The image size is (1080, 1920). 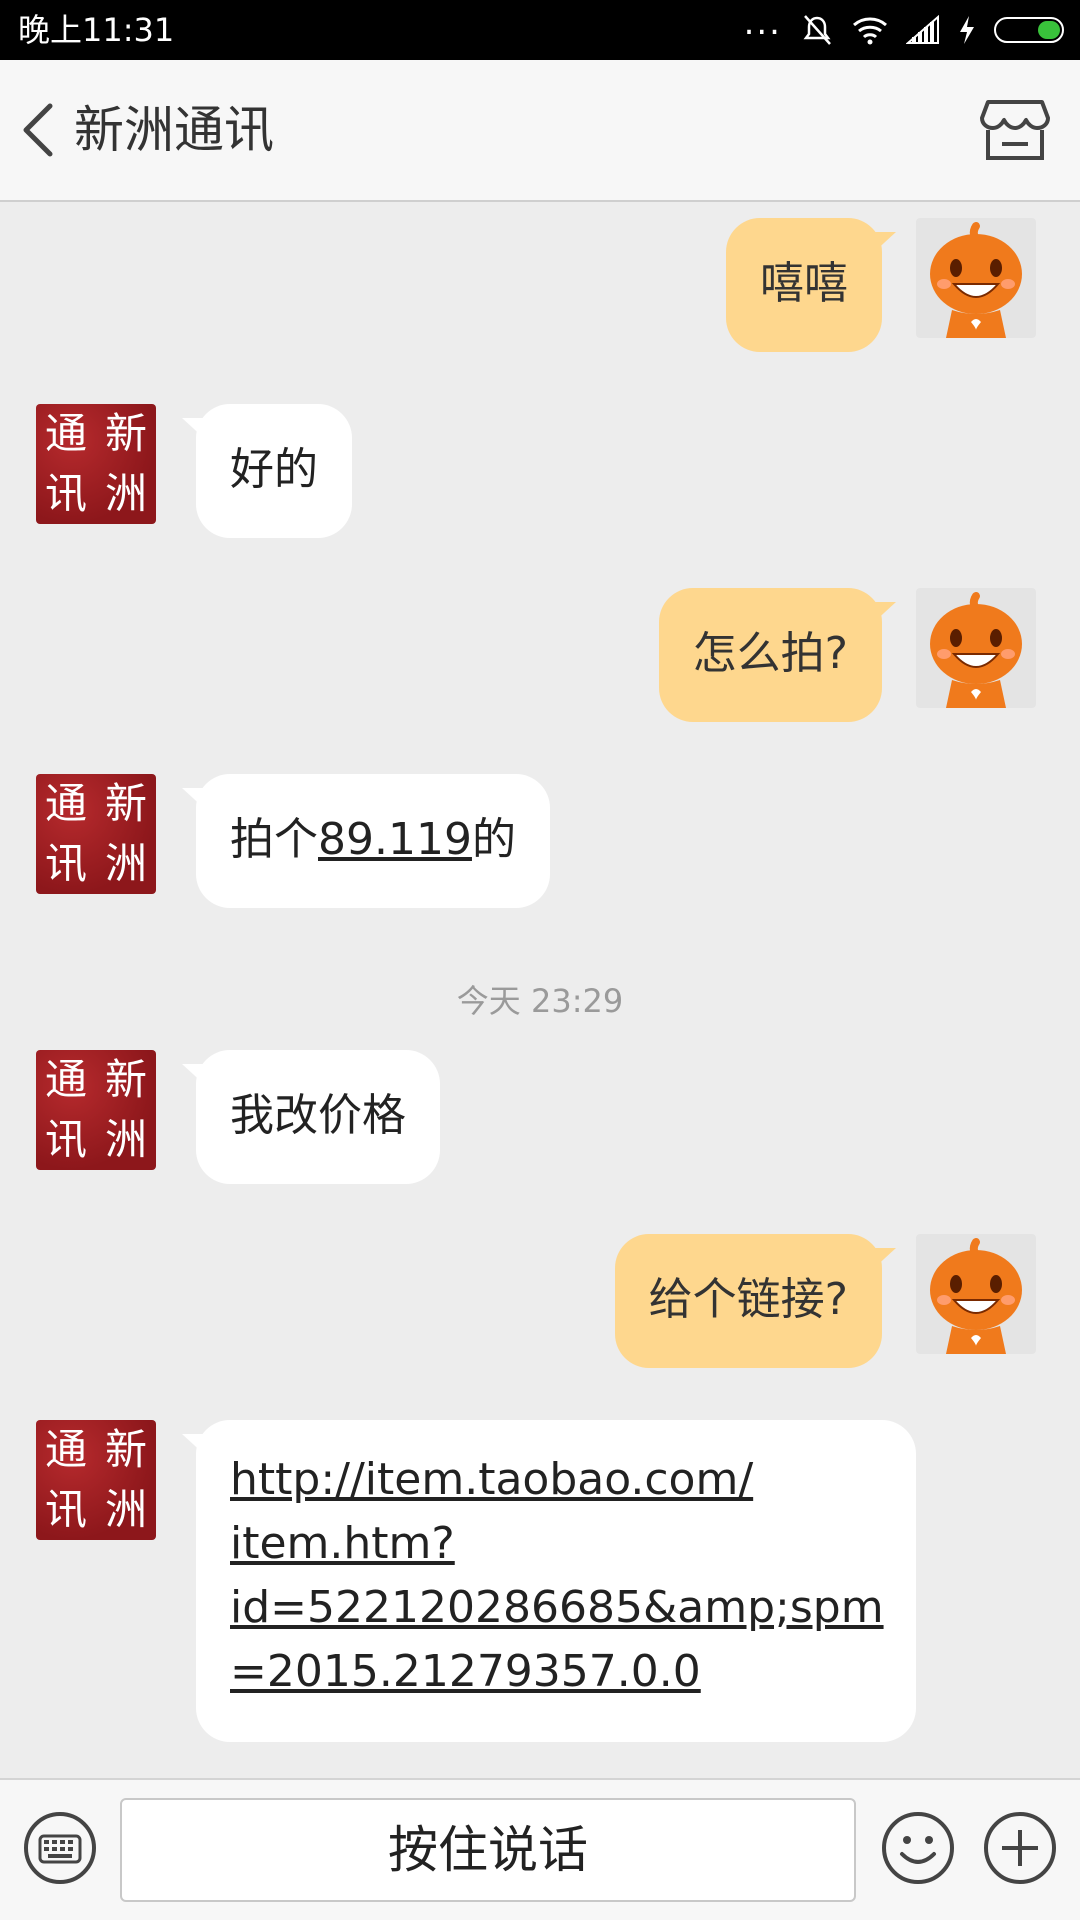 What do you see at coordinates (1015, 129) in the screenshot?
I see `store-icon` at bounding box center [1015, 129].